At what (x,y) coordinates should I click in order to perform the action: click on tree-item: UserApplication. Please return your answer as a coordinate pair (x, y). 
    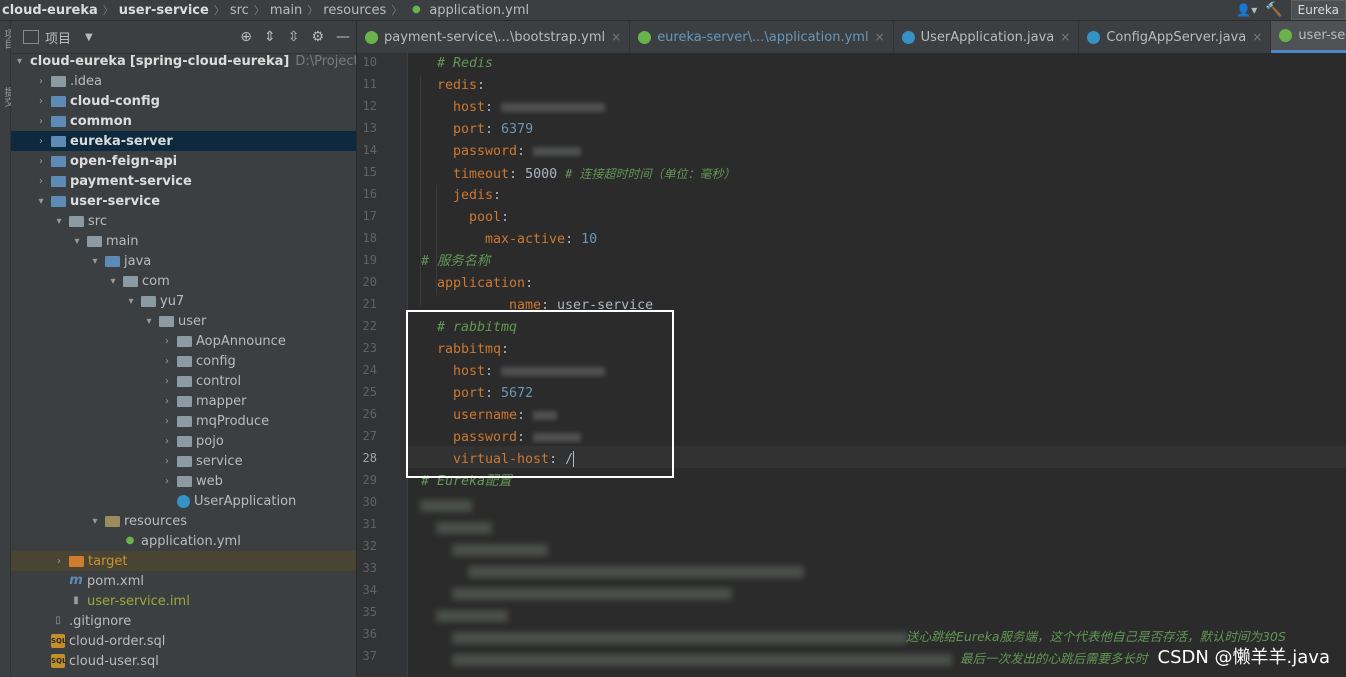
    Looking at the image, I should click on (183, 501).